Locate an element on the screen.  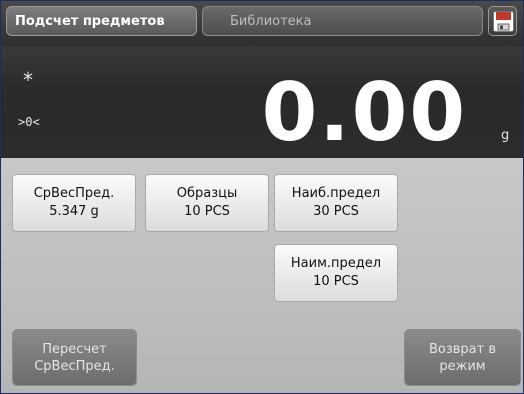
weight-unit: g is located at coordinates (505, 135).